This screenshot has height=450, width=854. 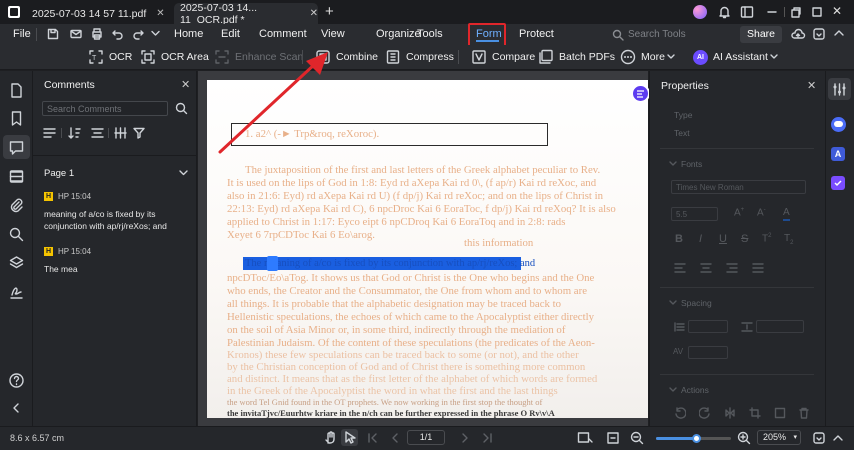 What do you see at coordinates (766, 238) in the screenshot?
I see `superscript-icon: T2` at bounding box center [766, 238].